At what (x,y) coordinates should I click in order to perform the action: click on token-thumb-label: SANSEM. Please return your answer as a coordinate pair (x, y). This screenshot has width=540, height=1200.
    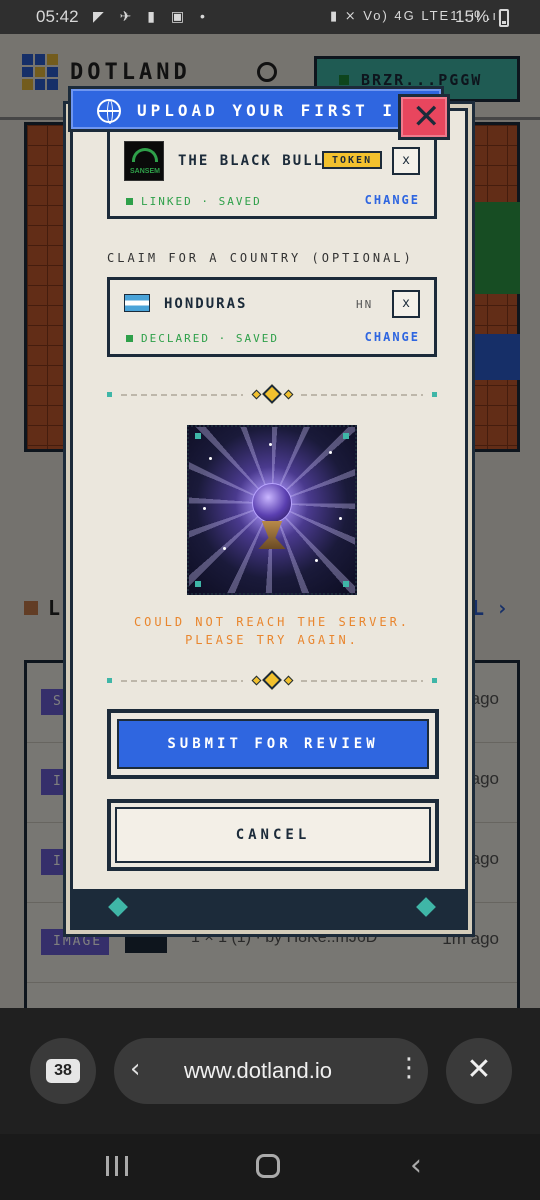
    Looking at the image, I should click on (145, 171).